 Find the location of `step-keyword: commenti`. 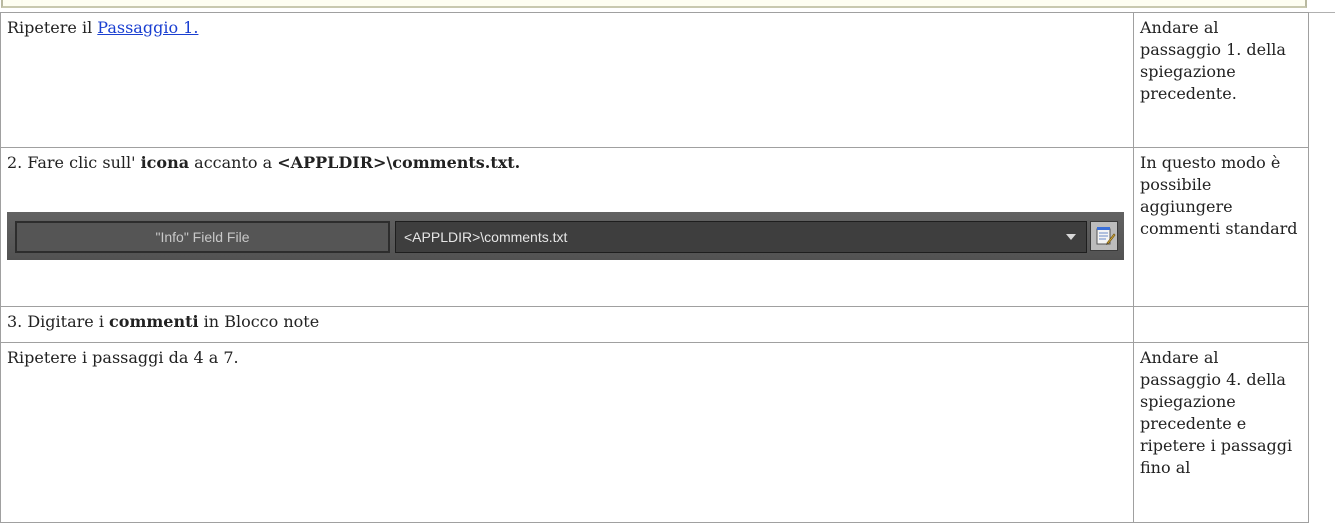

step-keyword: commenti is located at coordinates (154, 321).